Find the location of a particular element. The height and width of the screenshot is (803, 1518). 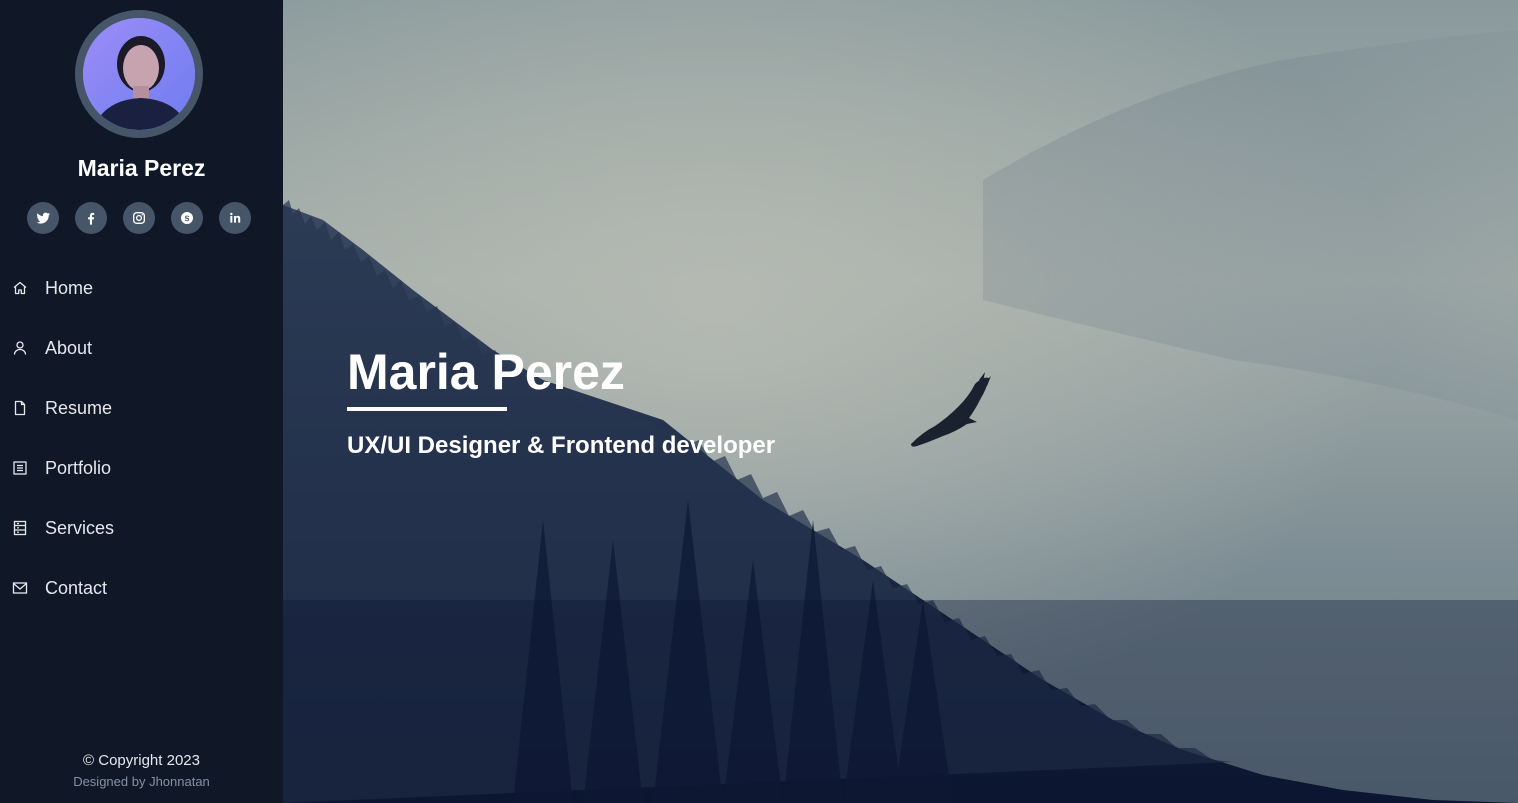

portrait-photo is located at coordinates (139, 74).